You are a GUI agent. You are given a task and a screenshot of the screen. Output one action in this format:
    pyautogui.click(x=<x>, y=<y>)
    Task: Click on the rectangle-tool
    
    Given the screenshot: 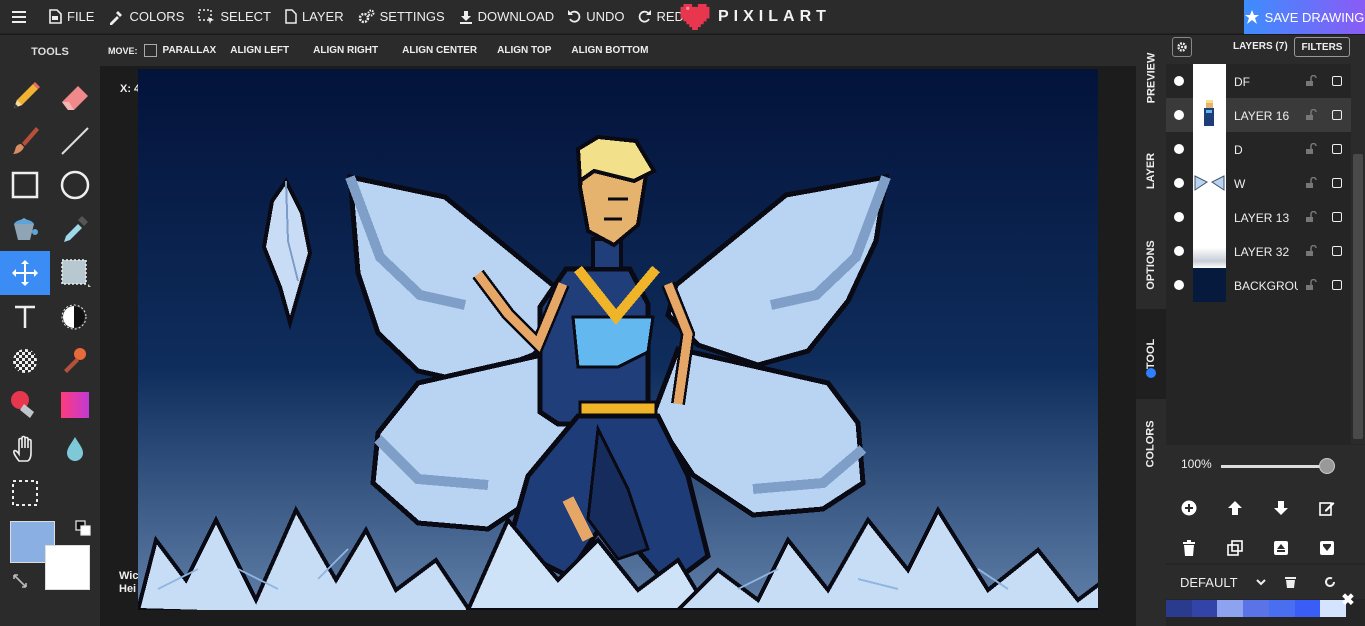 What is the action you would take?
    pyautogui.click(x=25, y=185)
    